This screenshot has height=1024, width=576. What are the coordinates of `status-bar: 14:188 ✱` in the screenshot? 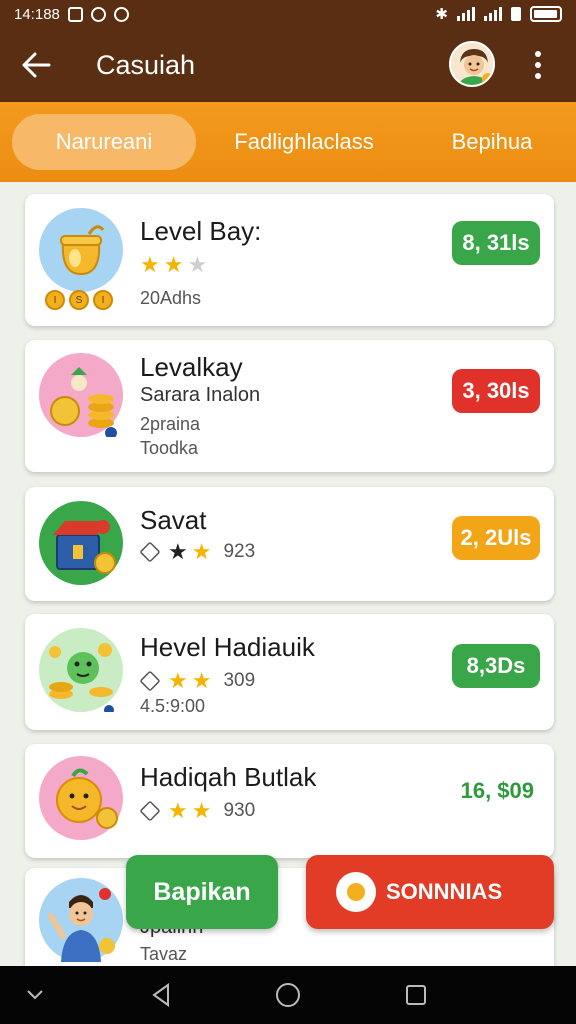 It's located at (288, 14).